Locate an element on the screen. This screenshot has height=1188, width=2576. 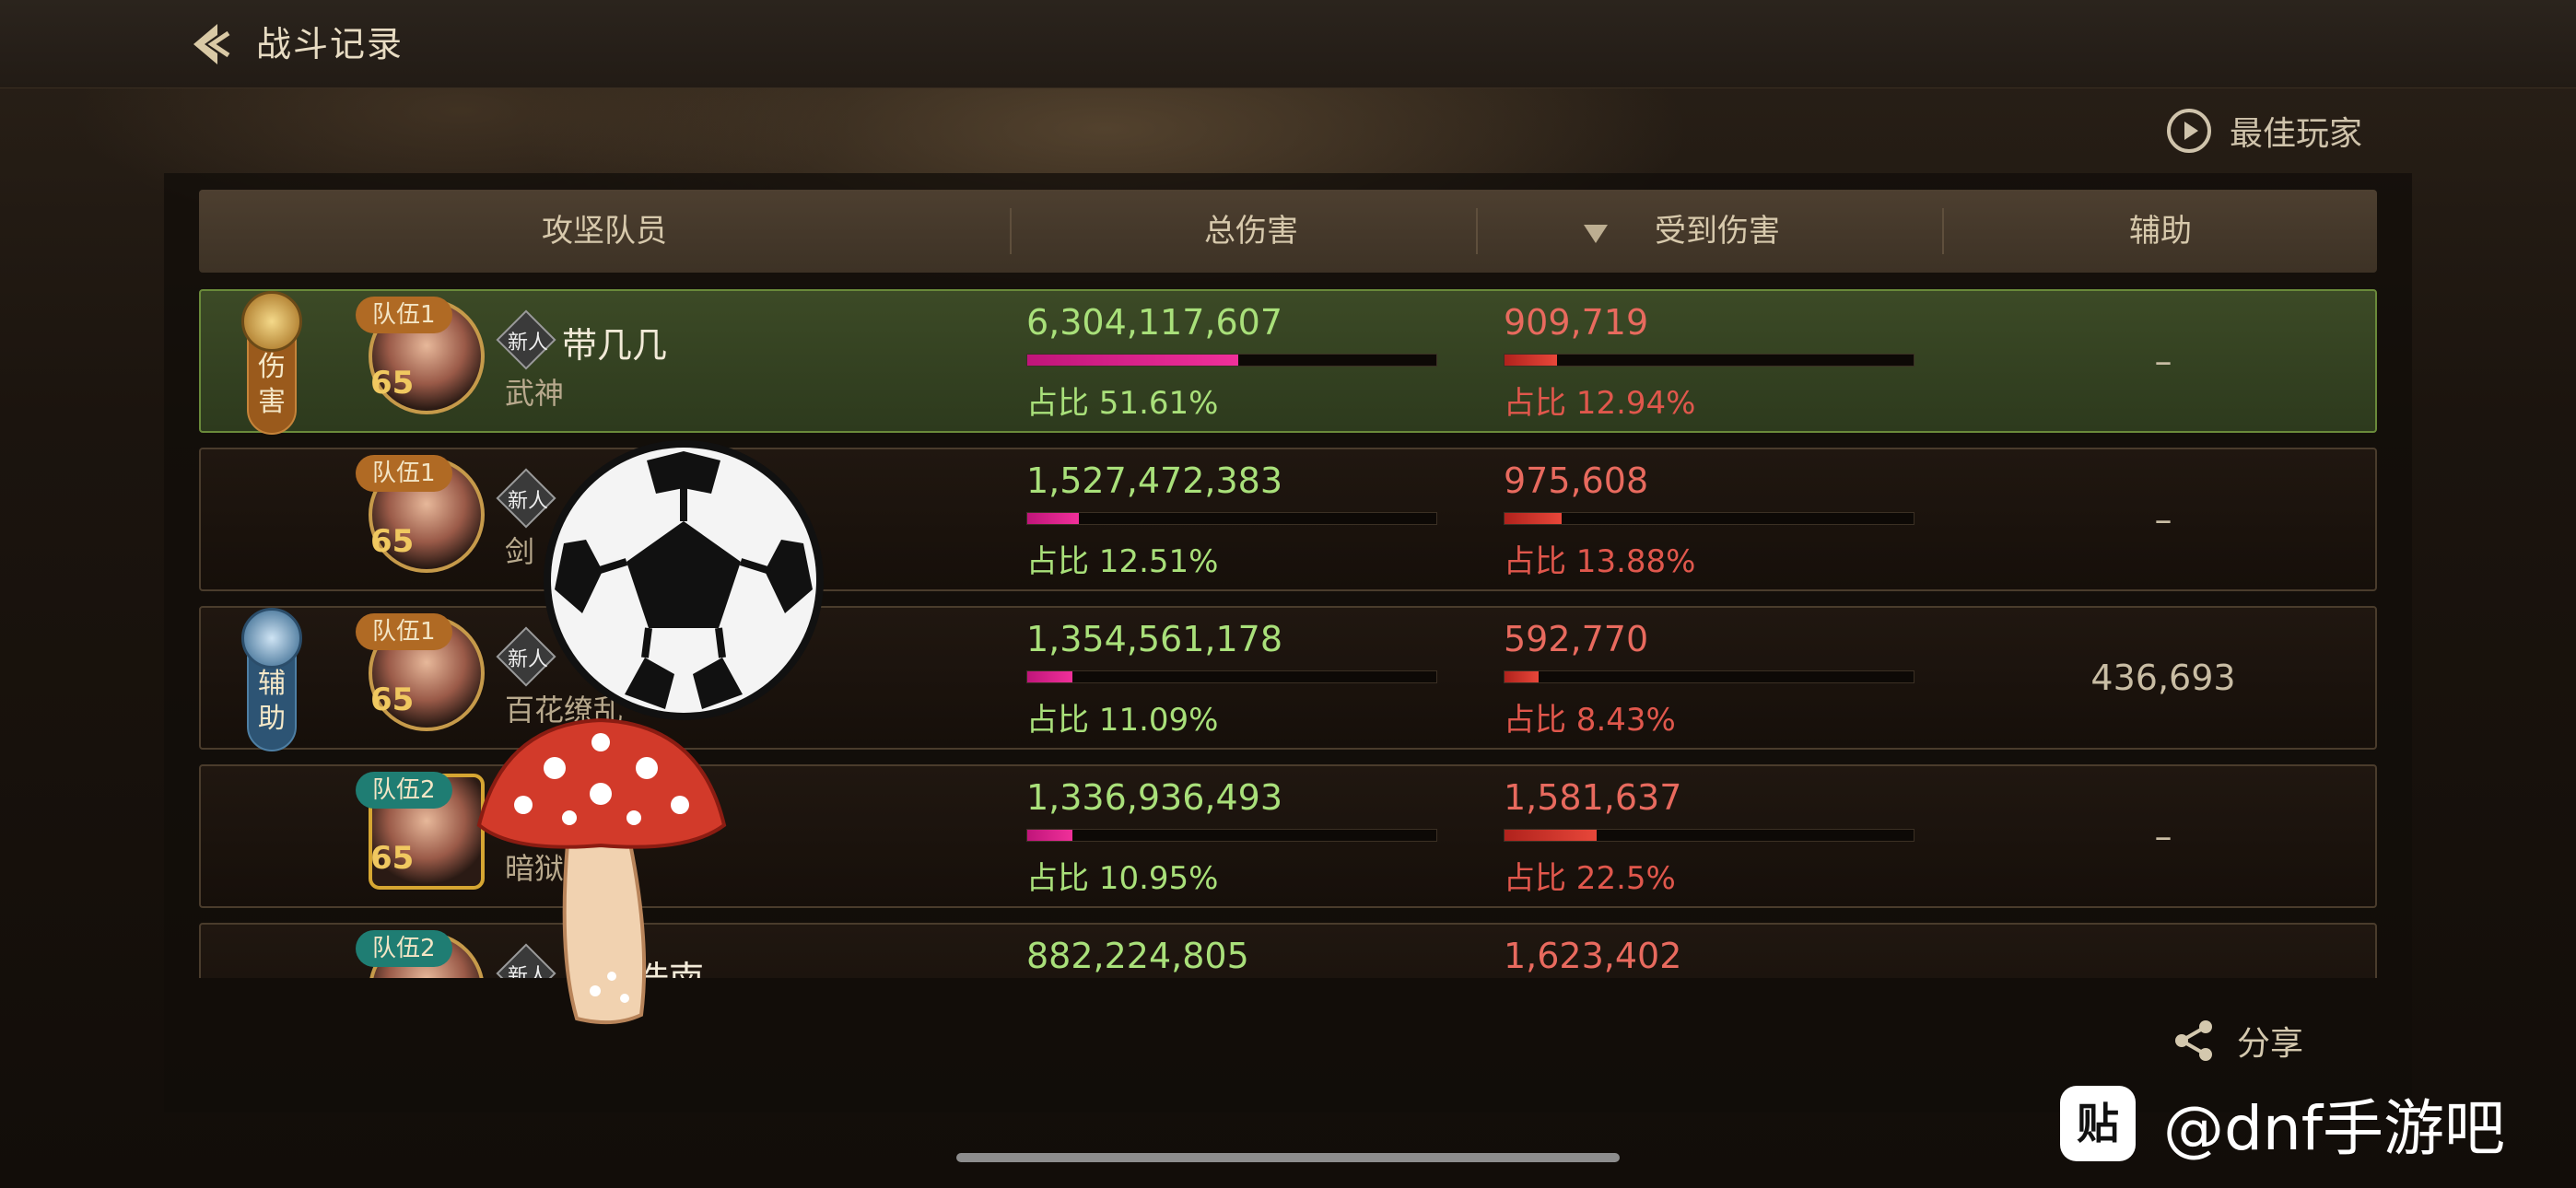
total-damage: 6,304,117,607 is located at coordinates (1154, 322).